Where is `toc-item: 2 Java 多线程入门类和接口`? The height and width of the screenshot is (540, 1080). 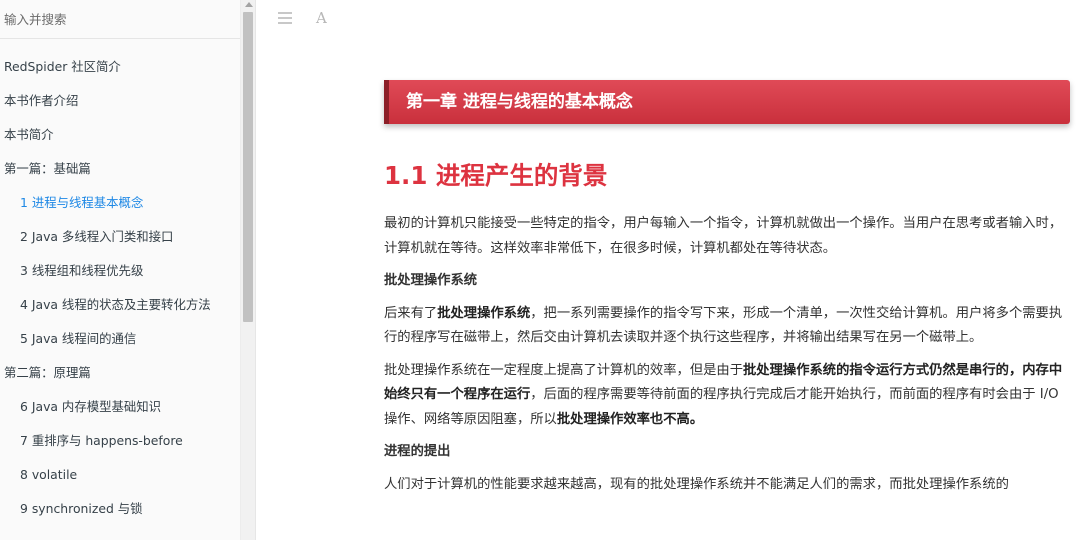 toc-item: 2 Java 多线程入门类和接口 is located at coordinates (120, 237).